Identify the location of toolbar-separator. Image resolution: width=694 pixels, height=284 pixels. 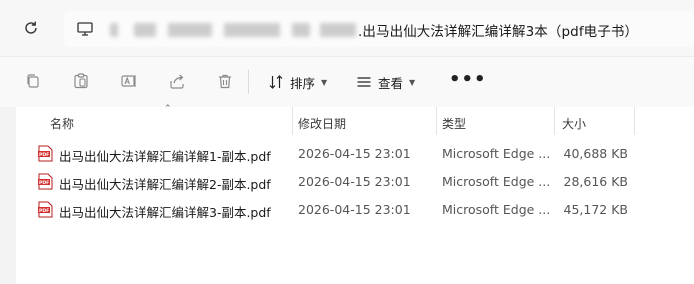
(248, 82).